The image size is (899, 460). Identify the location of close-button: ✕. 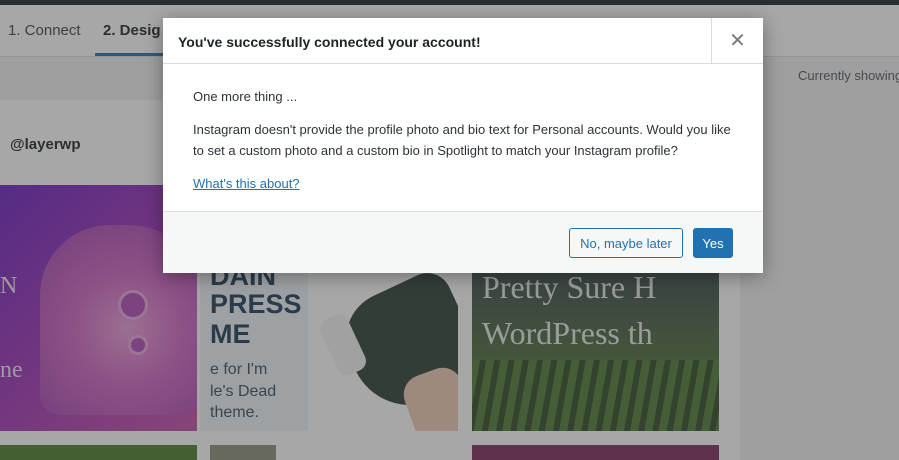
(737, 41).